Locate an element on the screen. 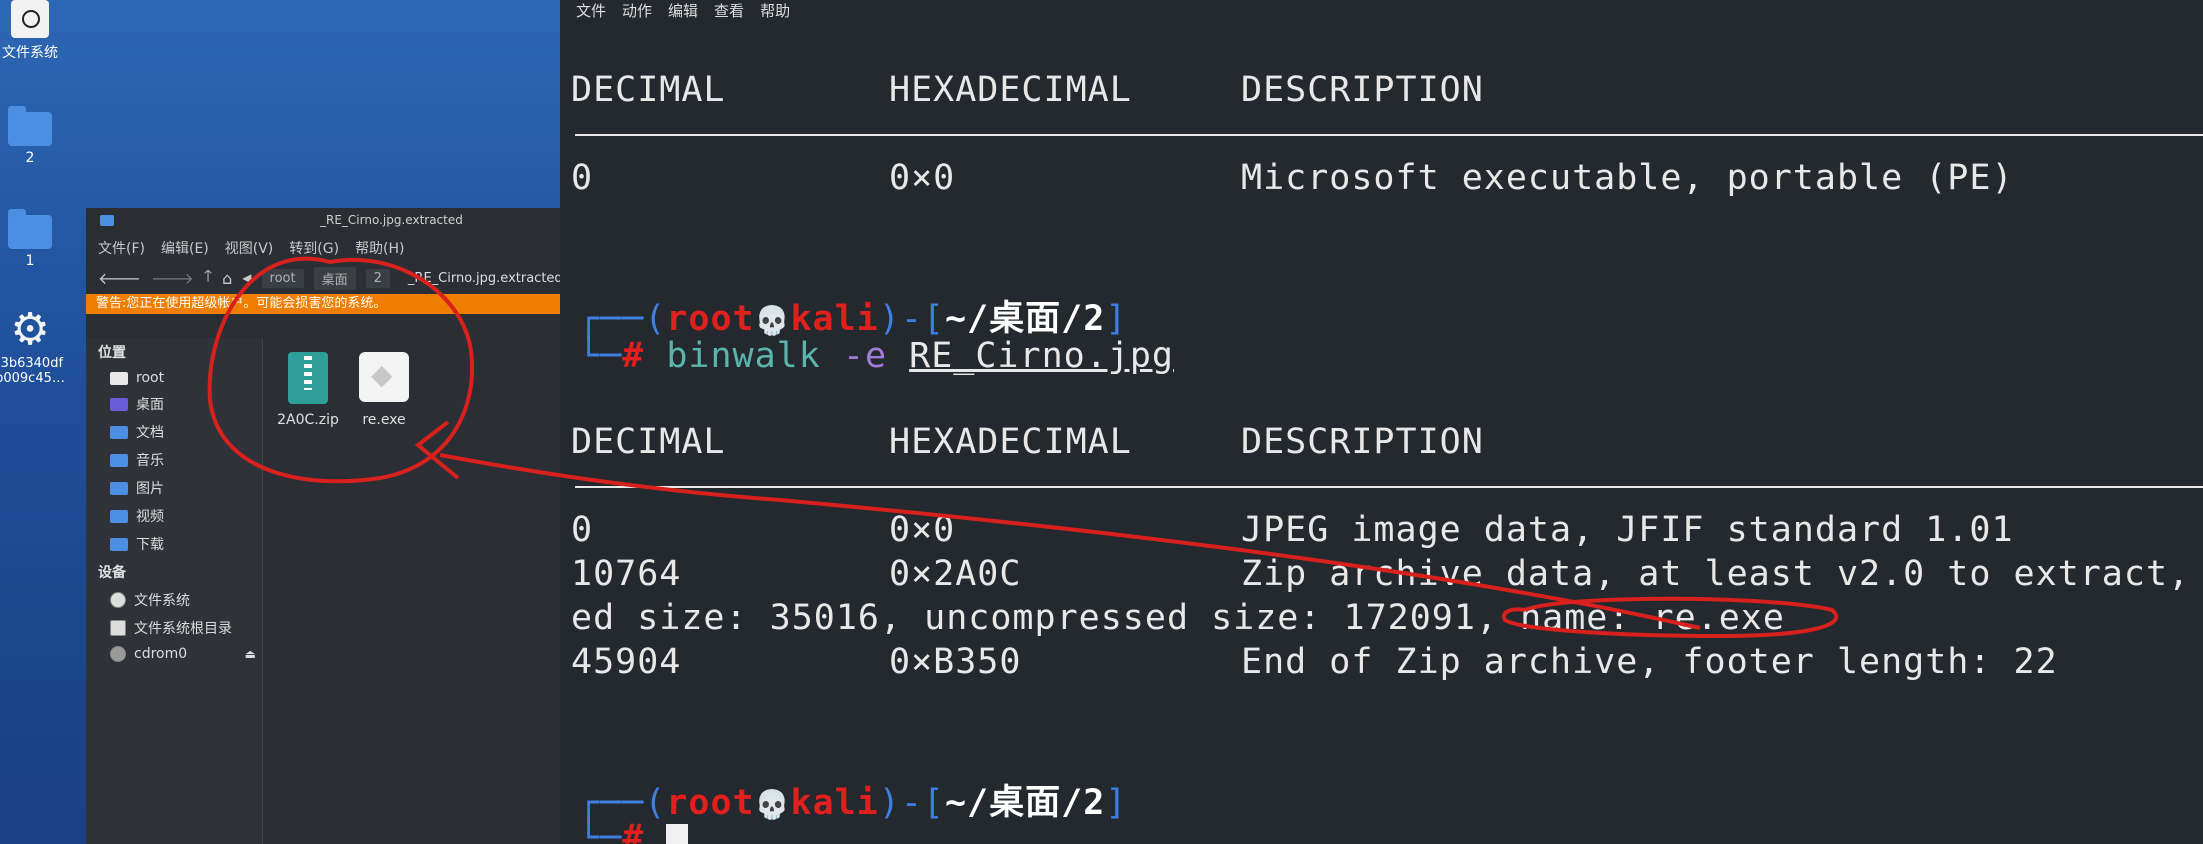  terminal-menu-bar: 文件 动作 编辑 查看 帮助 is located at coordinates (683, 10).